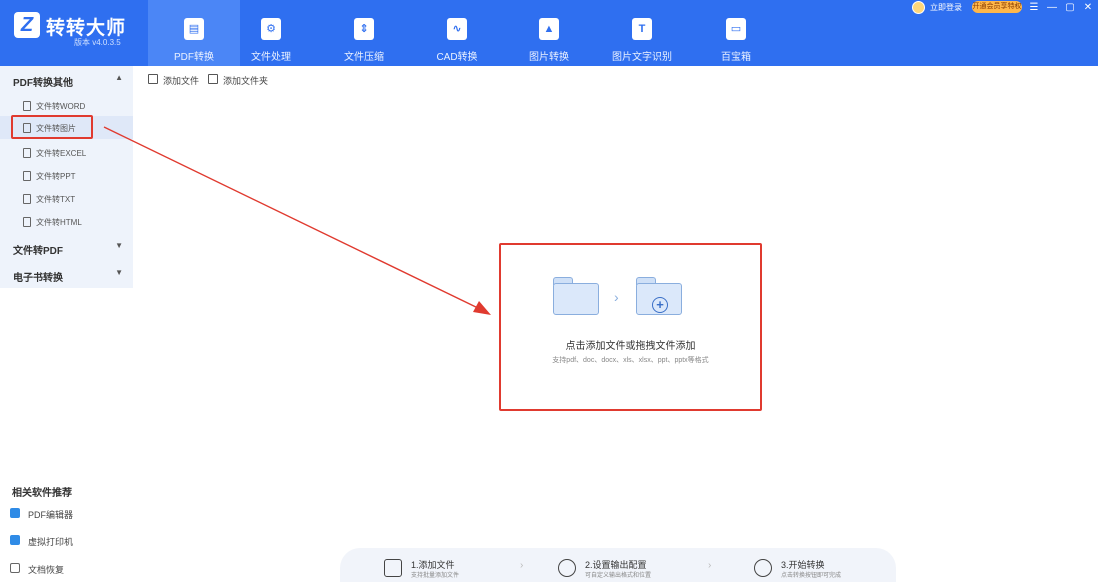 This screenshot has width=1098, height=582. What do you see at coordinates (61, 153) in the screenshot?
I see `sidebar-item-label: 文件转EXCEL` at bounding box center [61, 153].